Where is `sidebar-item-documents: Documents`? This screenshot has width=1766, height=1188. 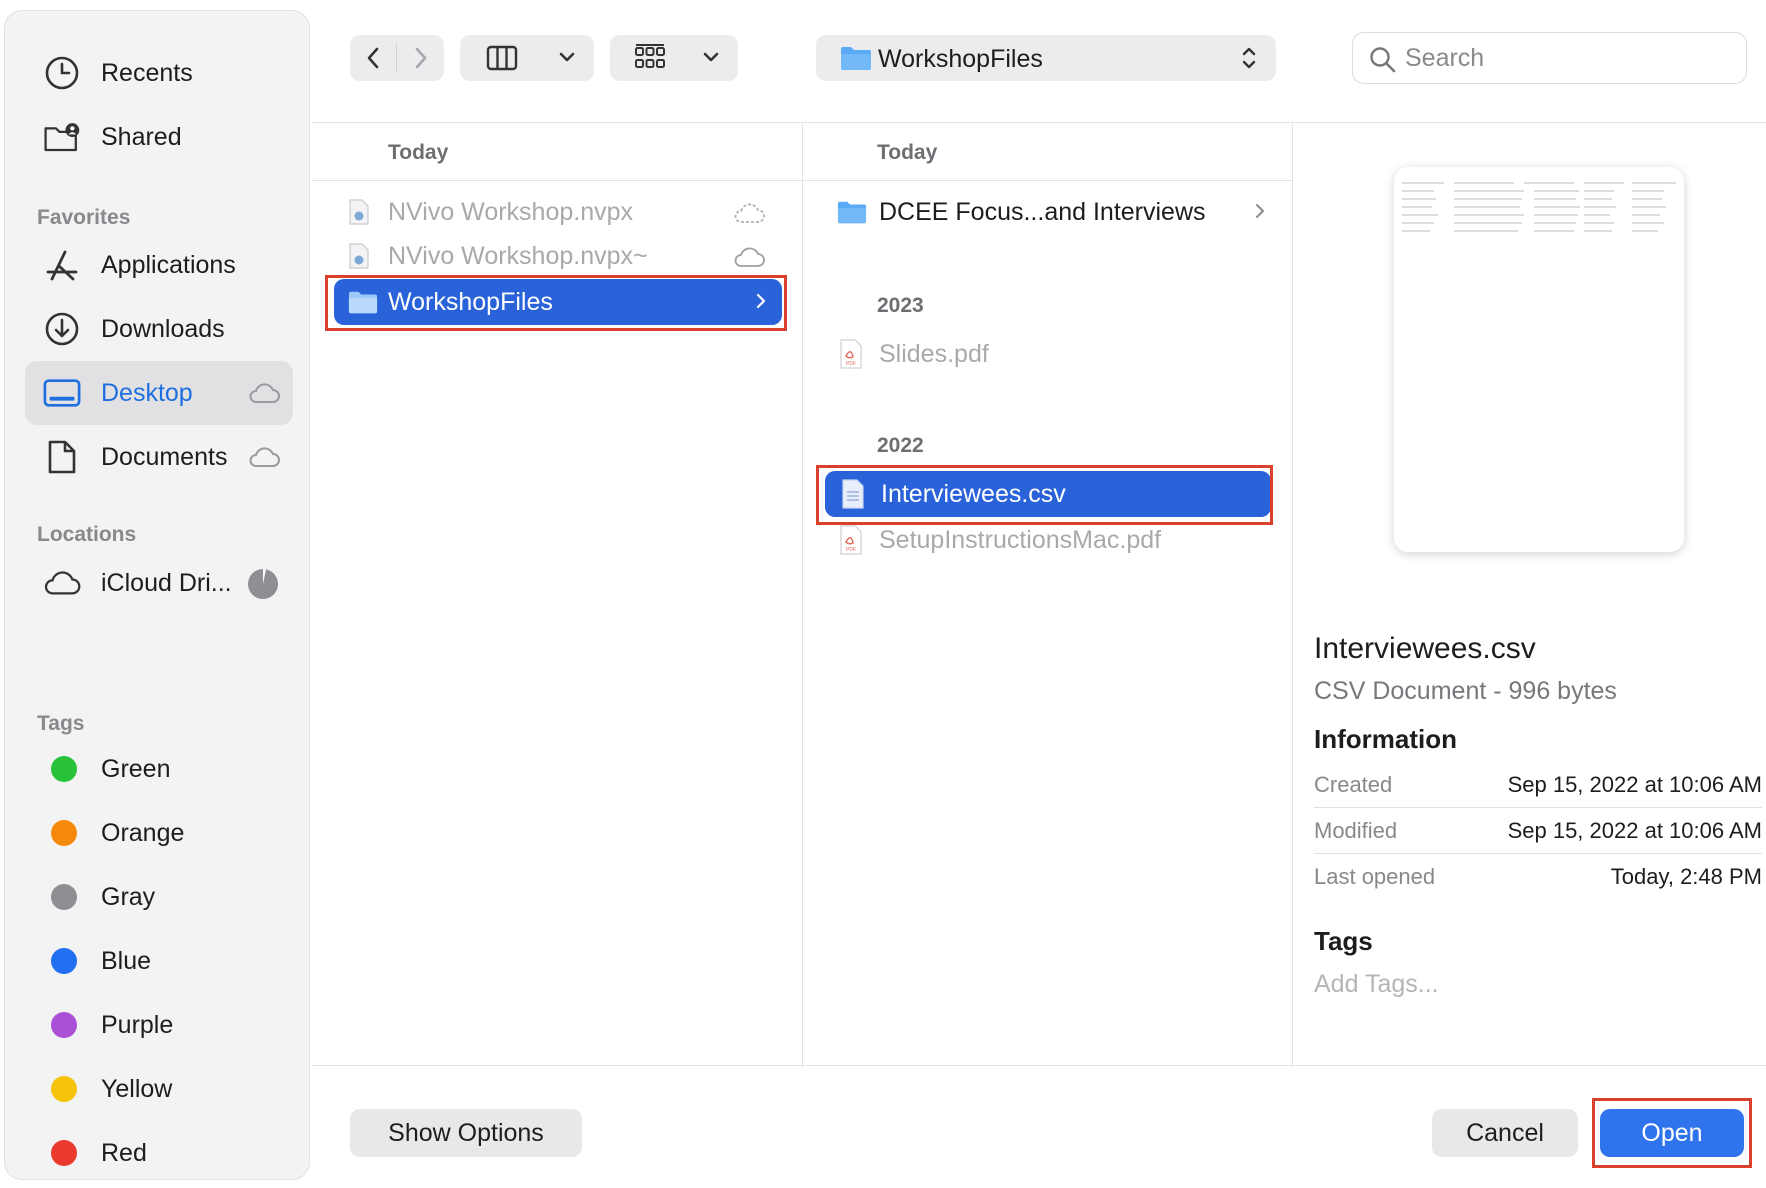
sidebar-item-documents: Documents is located at coordinates (159, 457).